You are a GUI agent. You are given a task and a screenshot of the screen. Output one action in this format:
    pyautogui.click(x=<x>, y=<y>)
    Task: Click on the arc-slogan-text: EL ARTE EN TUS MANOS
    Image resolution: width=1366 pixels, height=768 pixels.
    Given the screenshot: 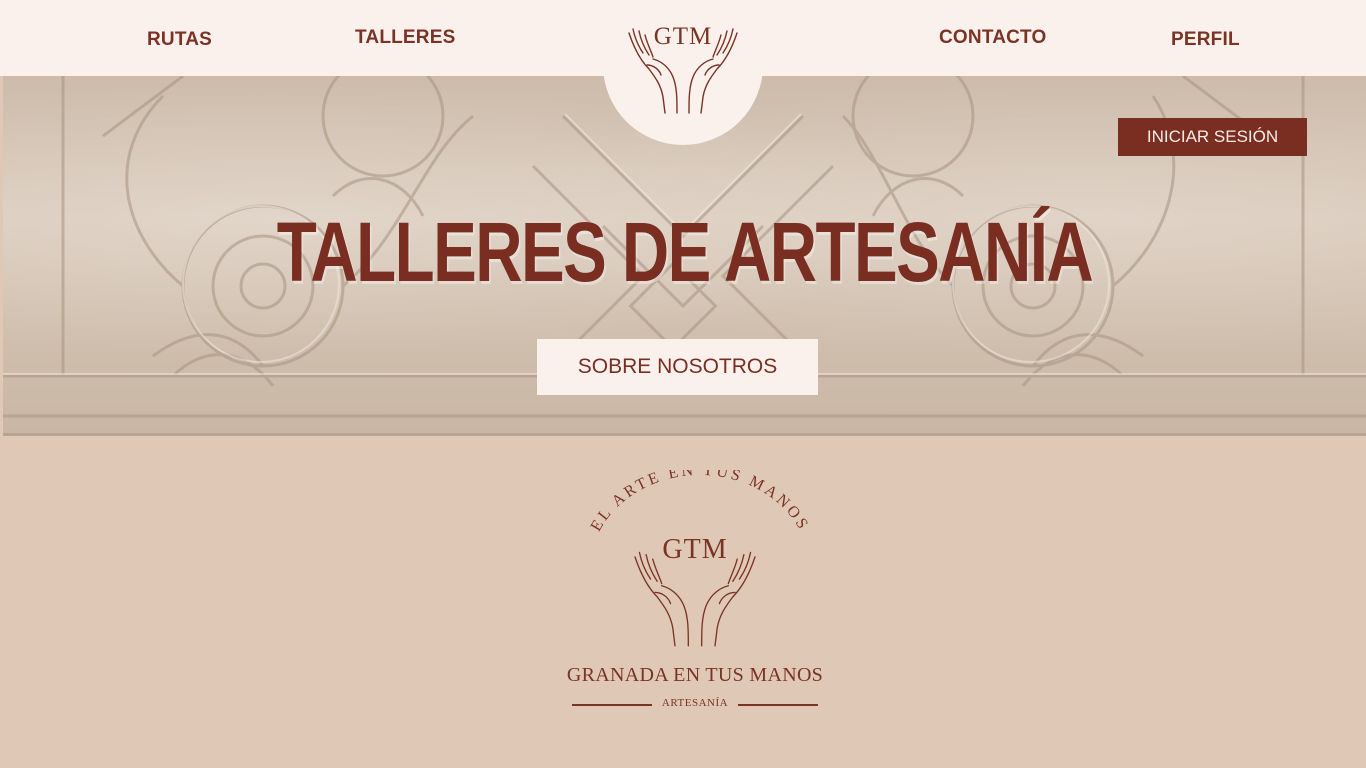 What is the action you would take?
    pyautogui.click(x=699, y=502)
    